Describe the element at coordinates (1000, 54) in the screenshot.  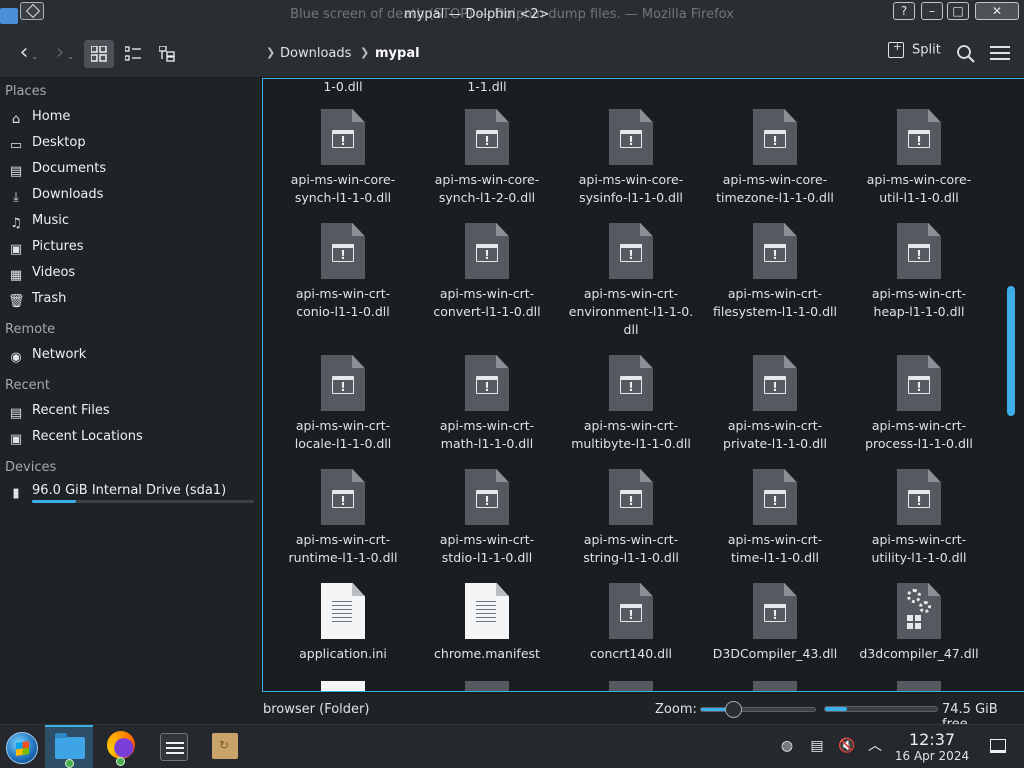
I see `hamburger-menu-icon` at that location.